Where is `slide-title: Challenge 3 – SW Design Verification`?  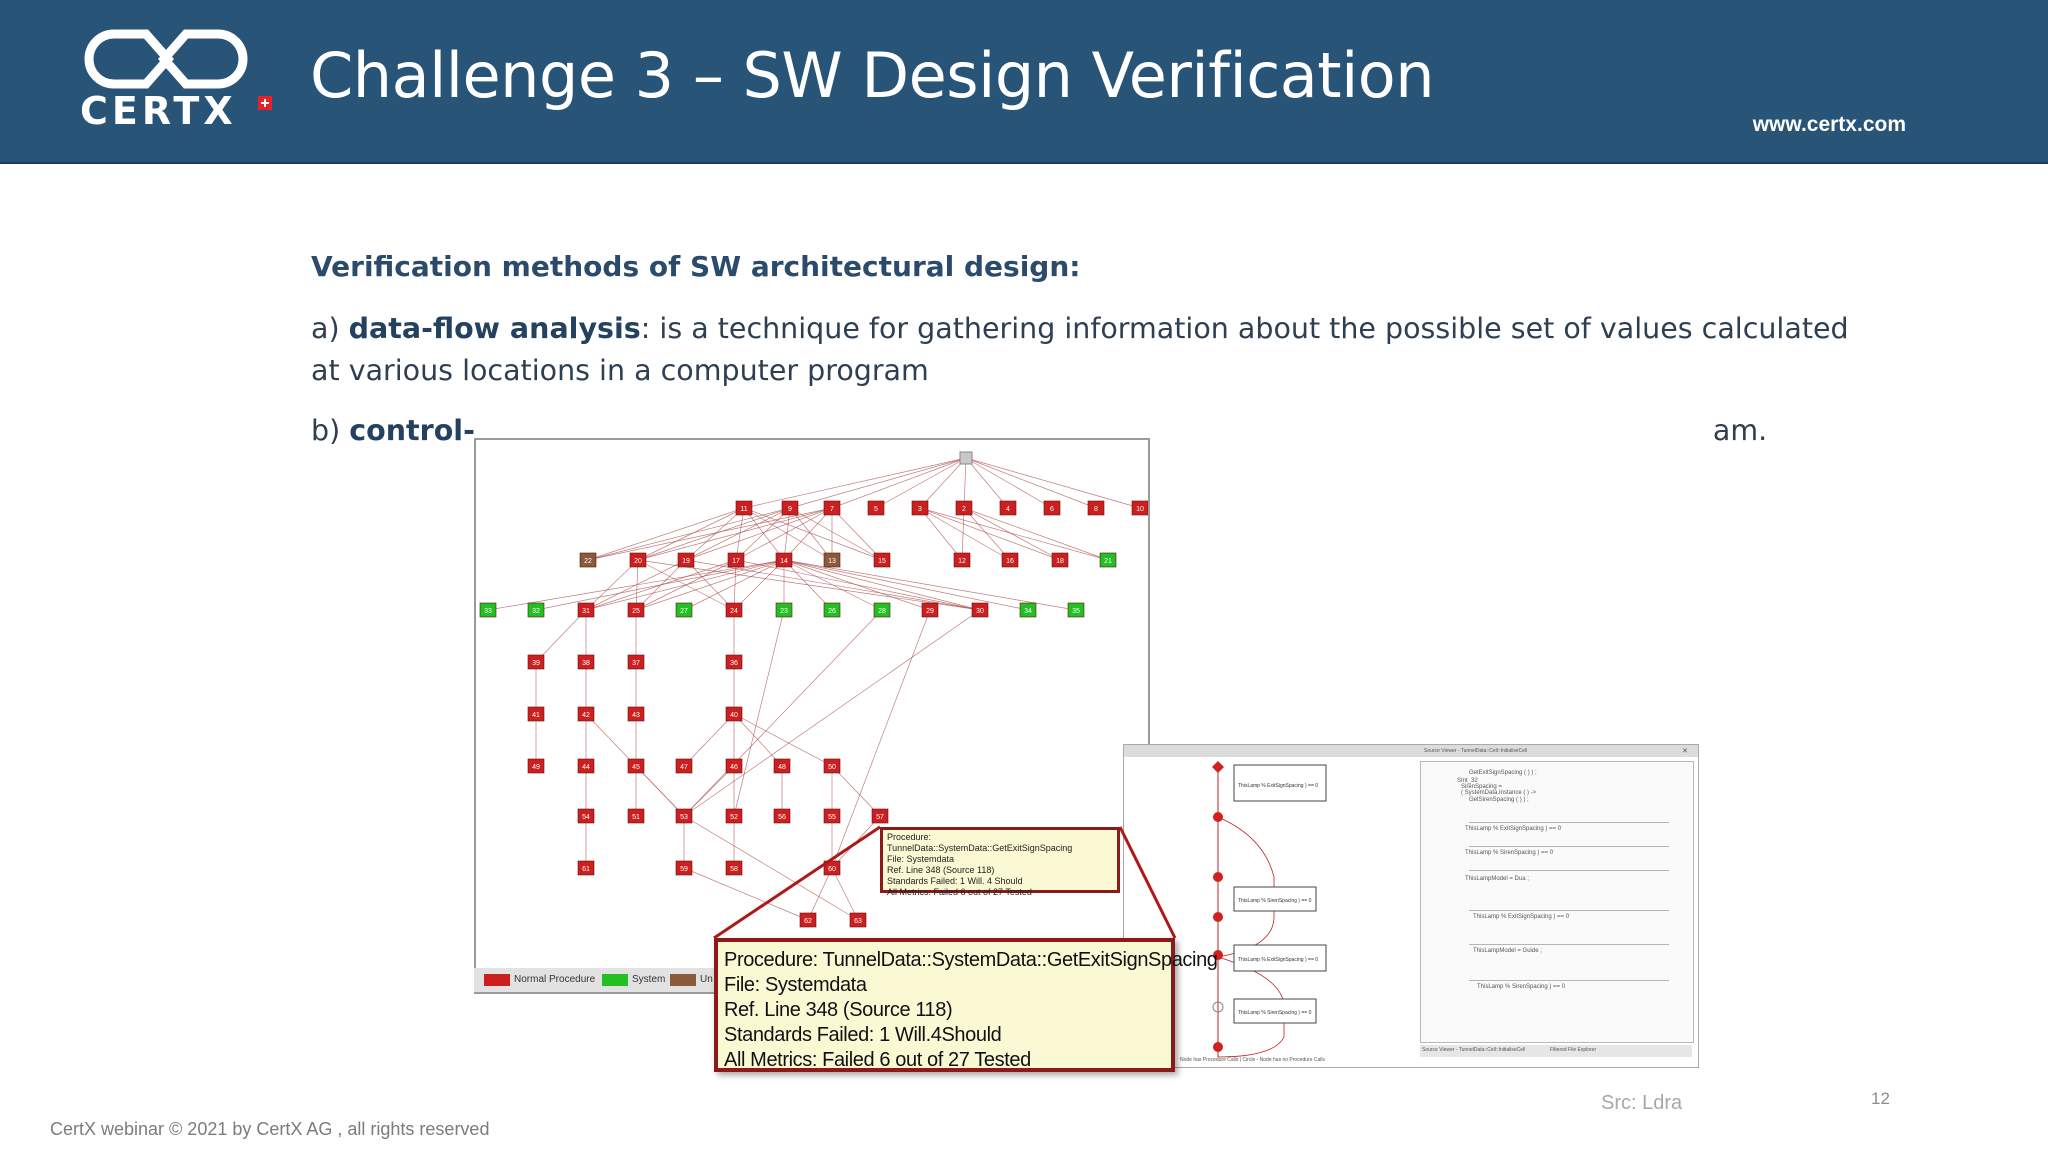 slide-title: Challenge 3 – SW Design Verification is located at coordinates (872, 75).